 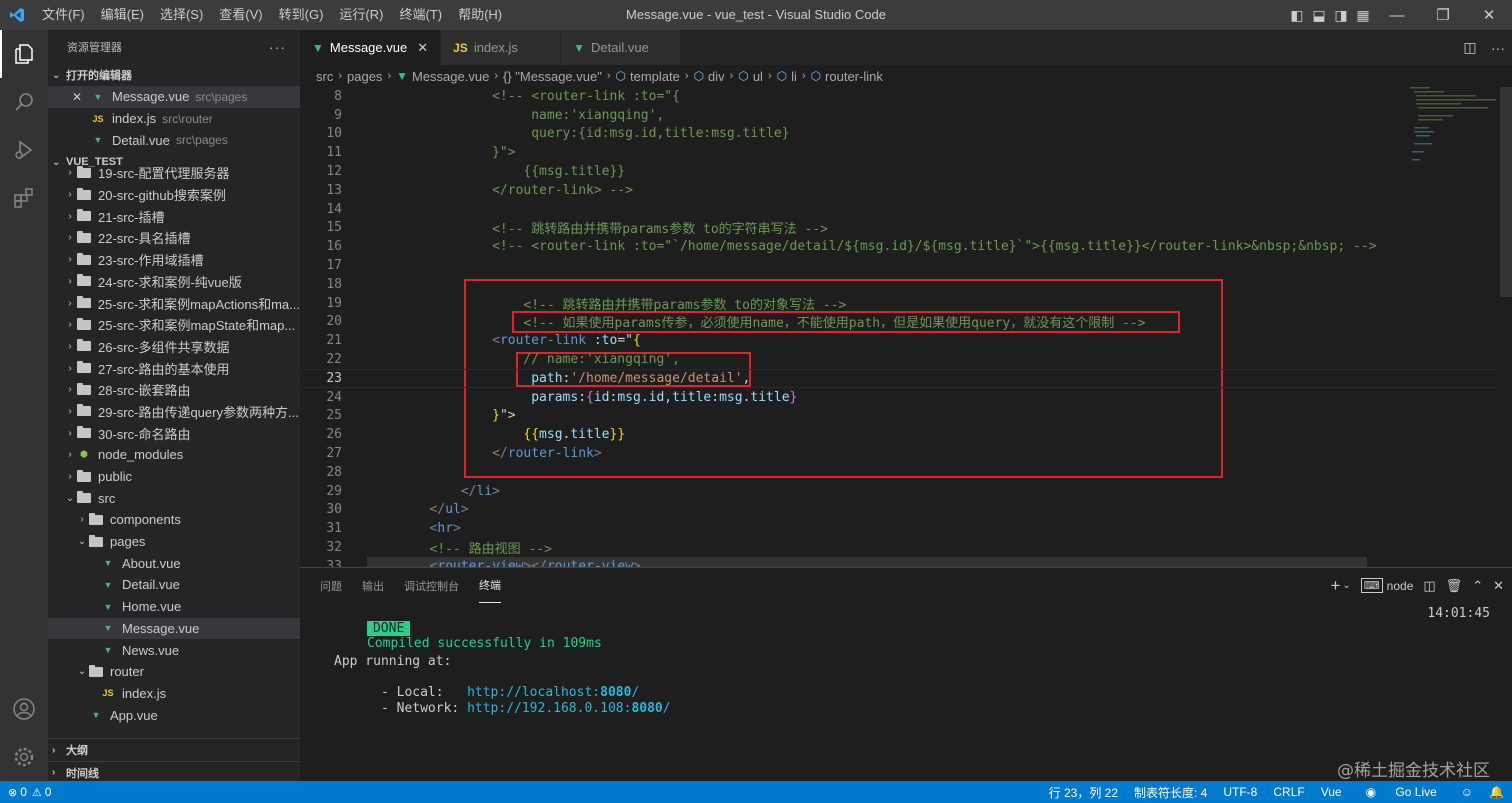 I want to click on code-line: 32 <!-- 路由视图 -->, so click(x=900, y=547).